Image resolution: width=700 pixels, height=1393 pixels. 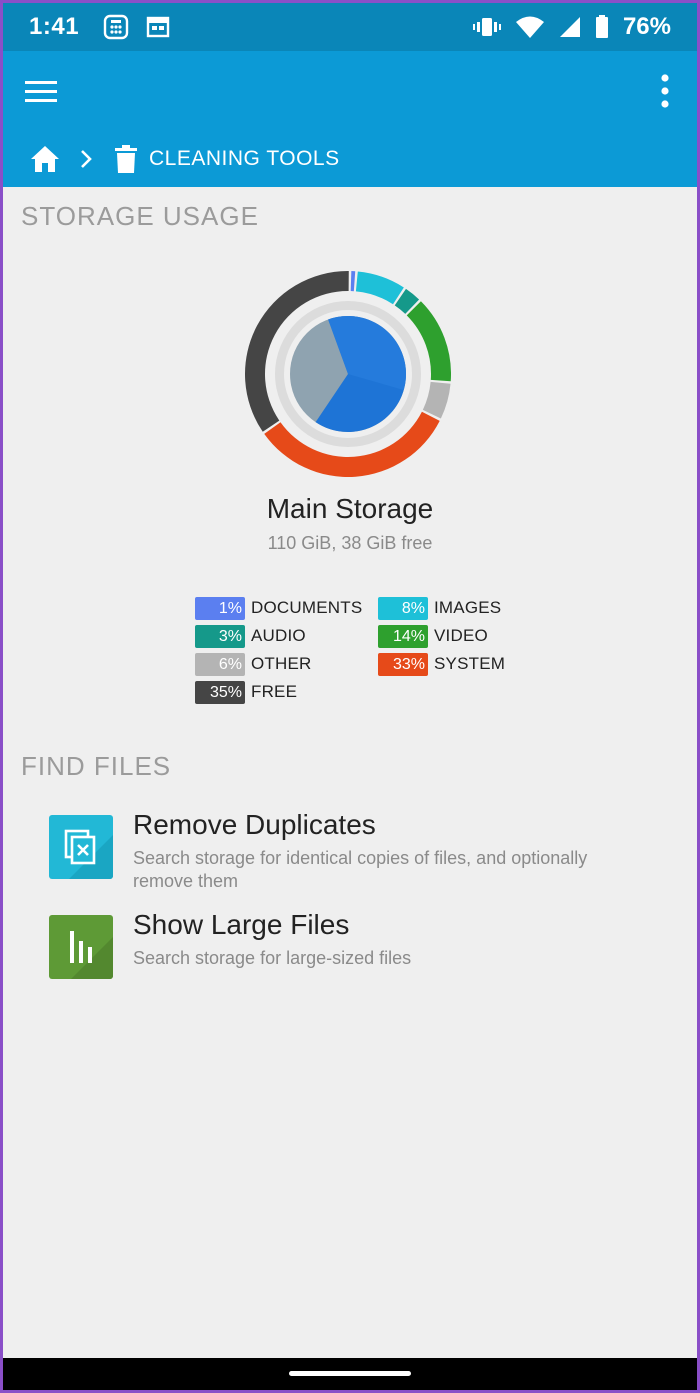 I want to click on navigation-bar, so click(x=350, y=1374).